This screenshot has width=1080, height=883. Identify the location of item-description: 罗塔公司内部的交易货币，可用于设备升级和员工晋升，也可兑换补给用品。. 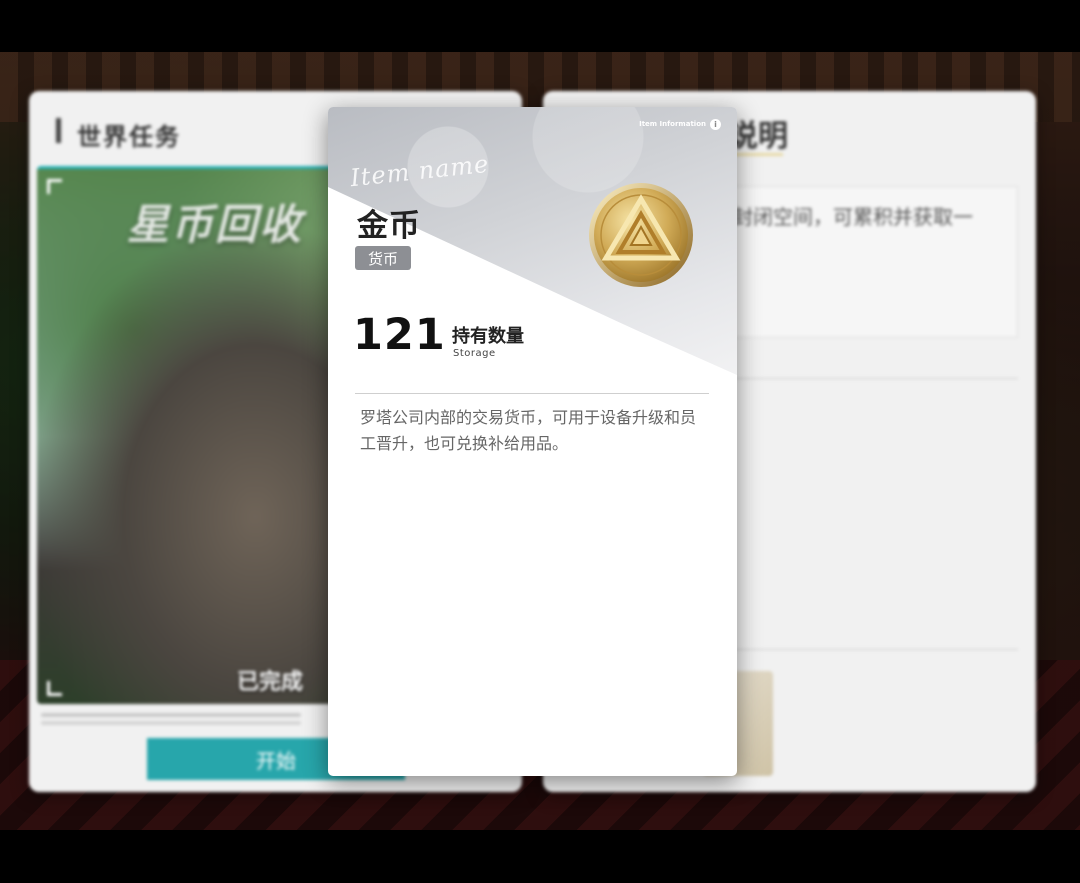
(528, 430).